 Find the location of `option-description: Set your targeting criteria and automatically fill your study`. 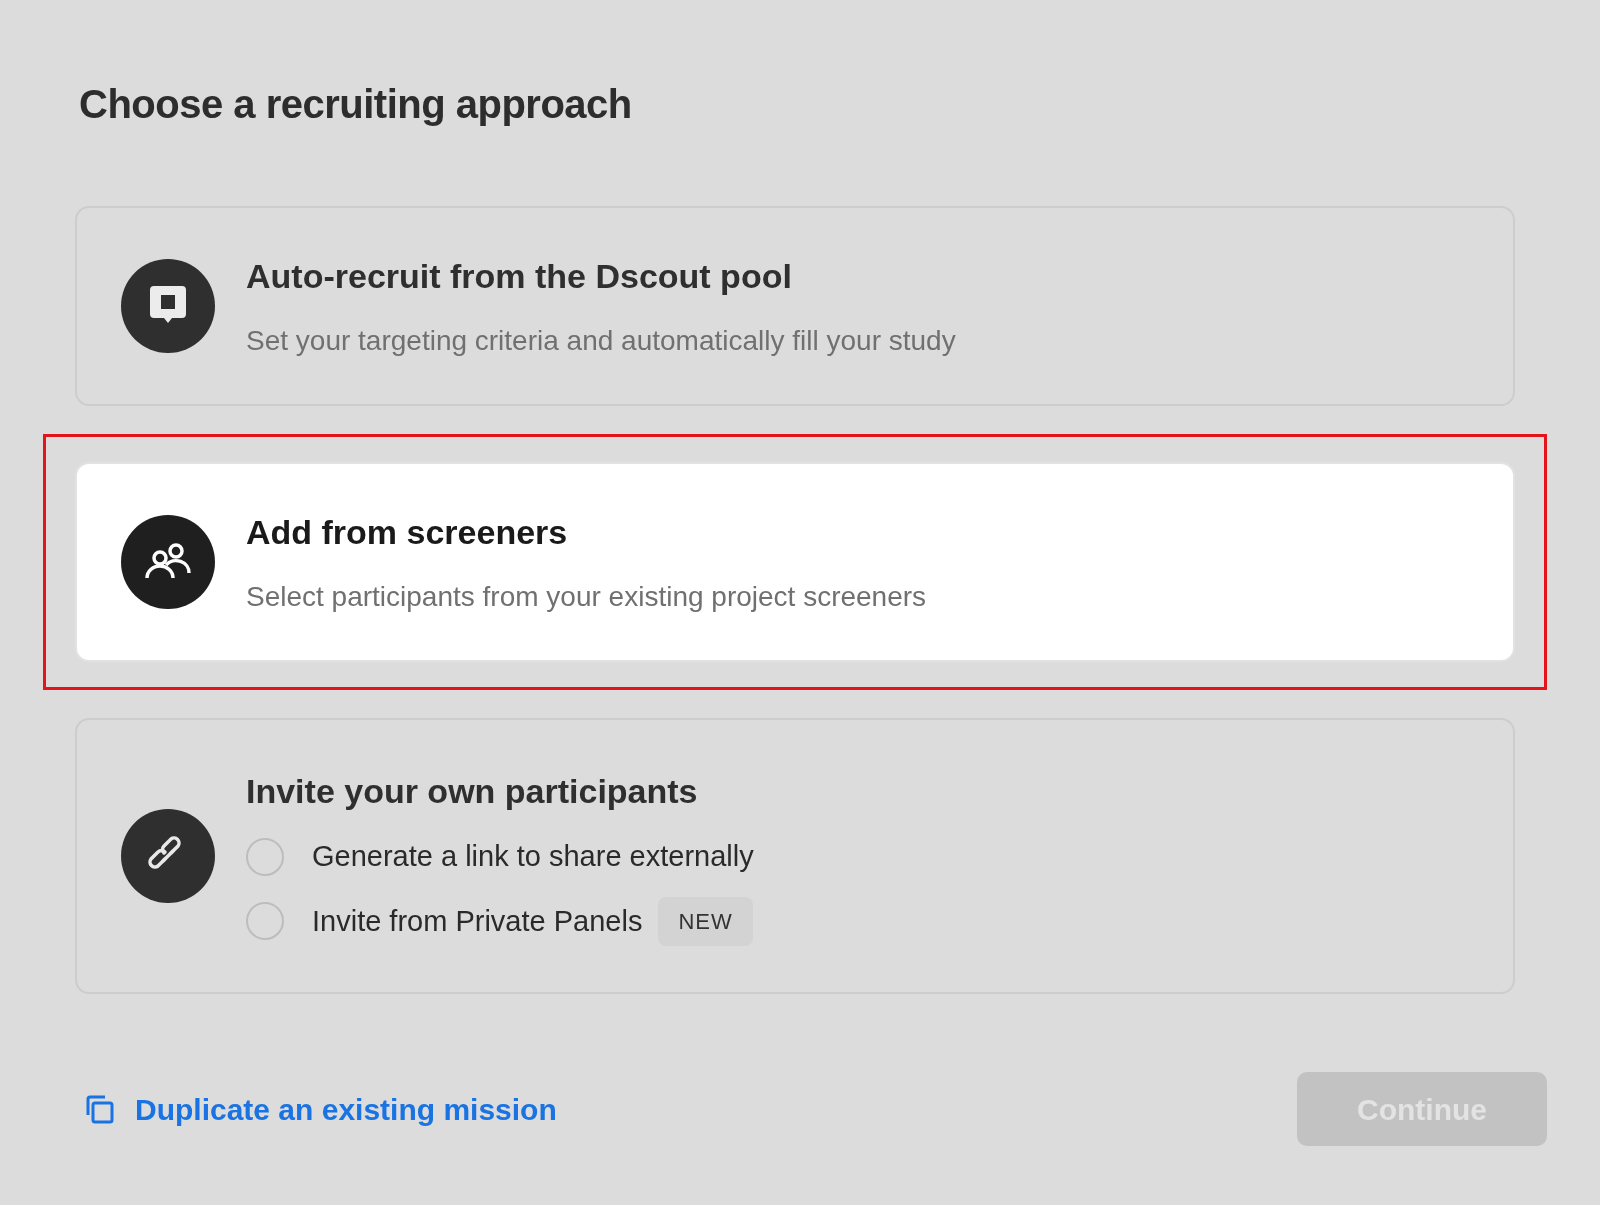

option-description: Set your targeting criteria and automatically fill your study is located at coordinates (601, 340).